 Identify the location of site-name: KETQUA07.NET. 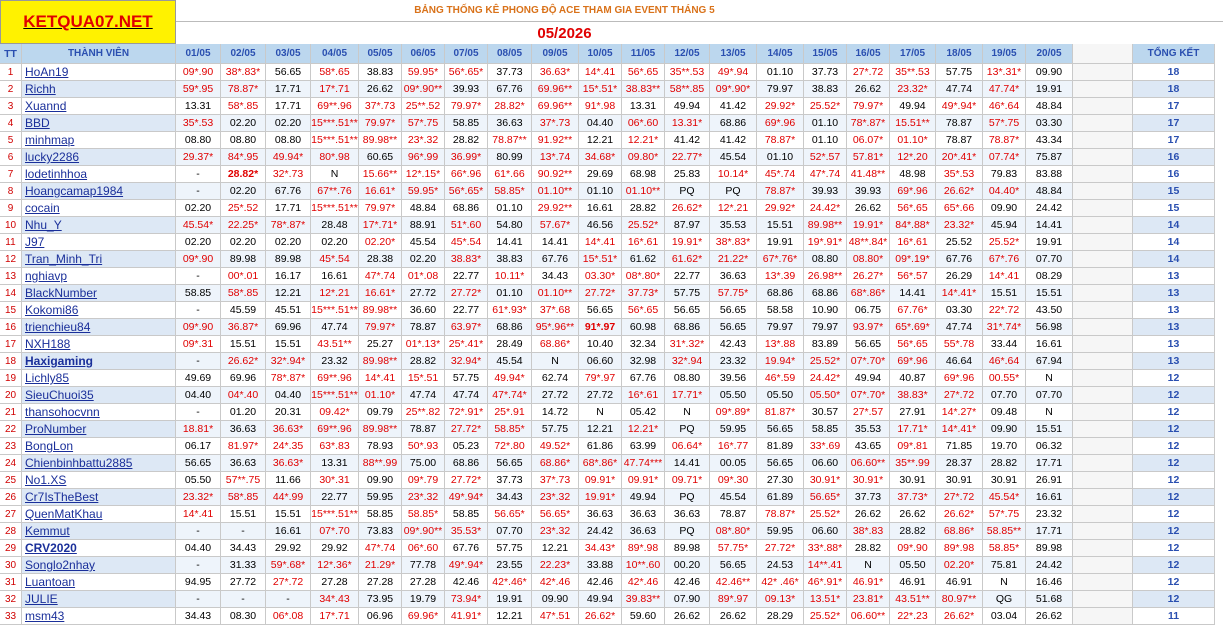
(87, 22).